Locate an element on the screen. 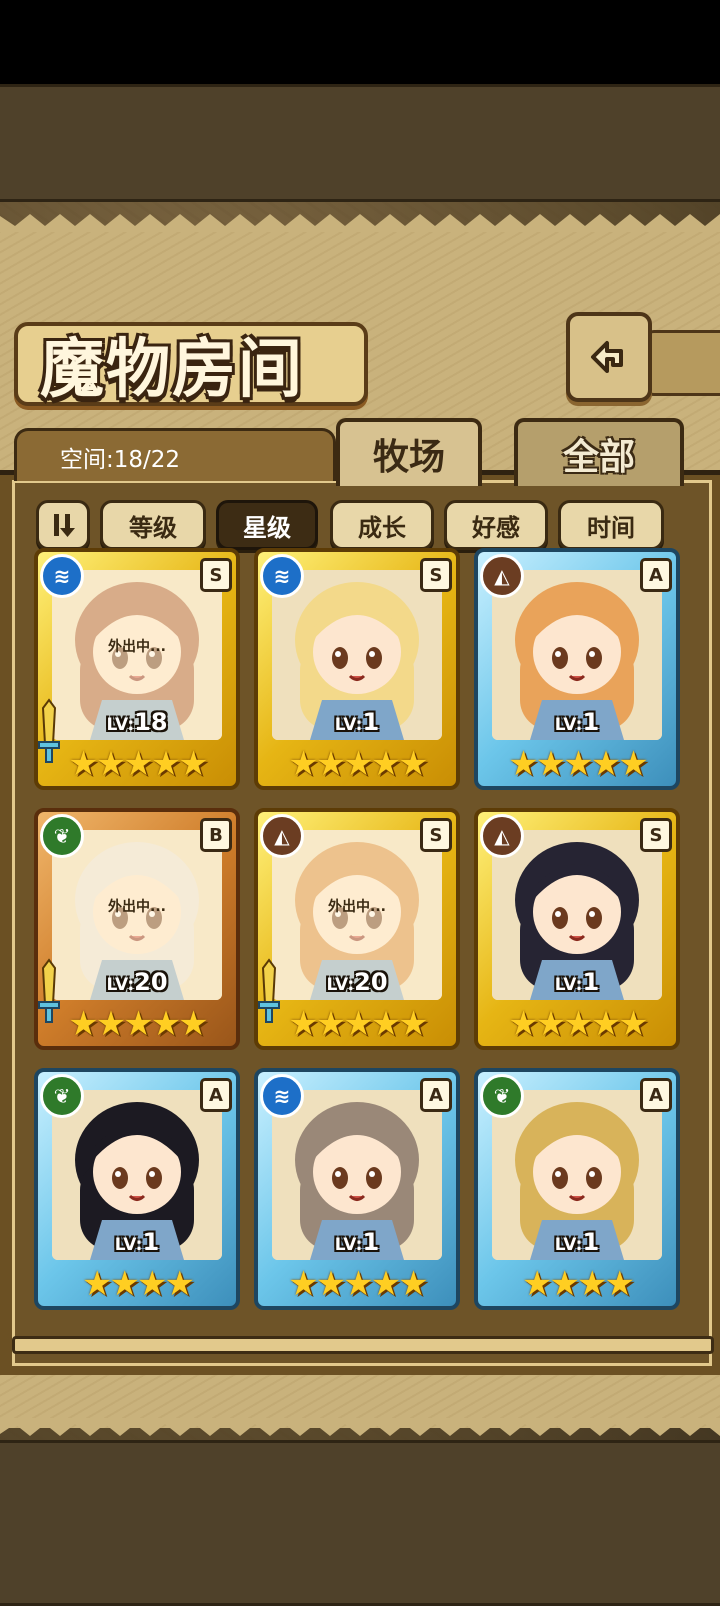 The image size is (720, 1606). rank-badge: B is located at coordinates (216, 835).